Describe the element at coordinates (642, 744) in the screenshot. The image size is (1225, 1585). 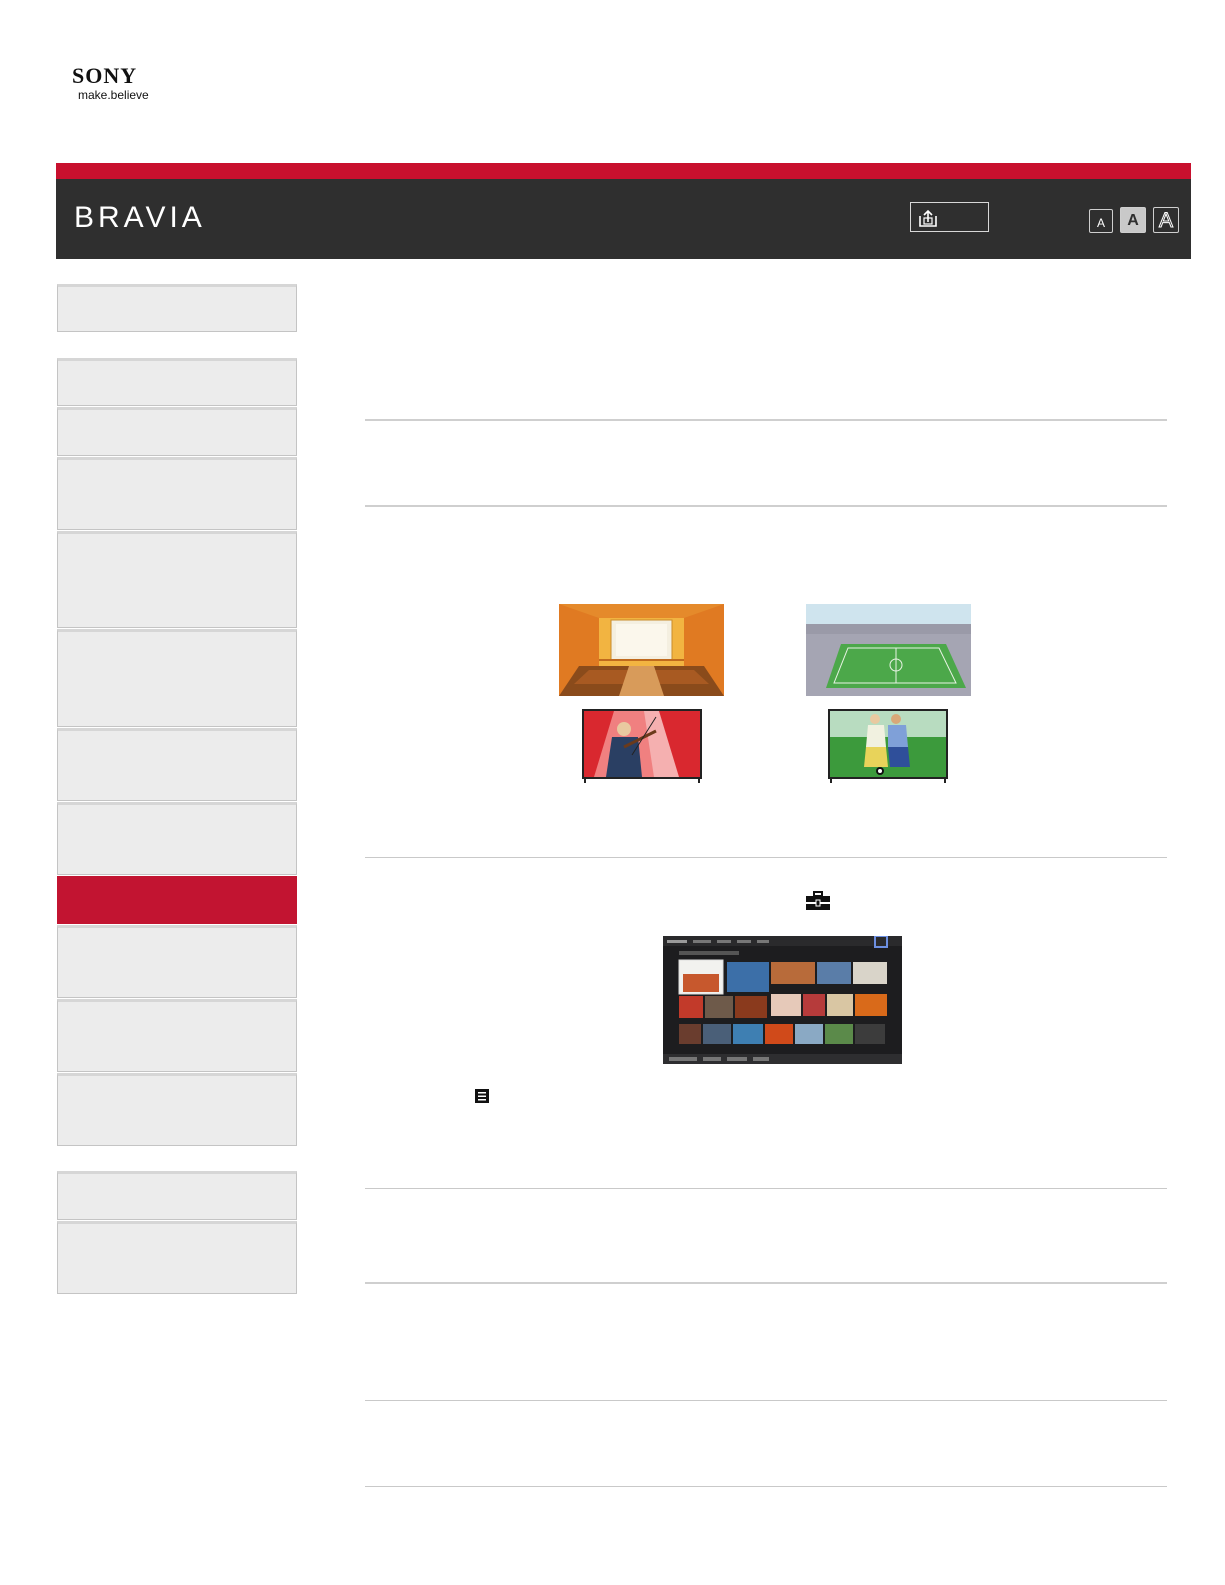
I see `tv-violinist-illustration` at that location.